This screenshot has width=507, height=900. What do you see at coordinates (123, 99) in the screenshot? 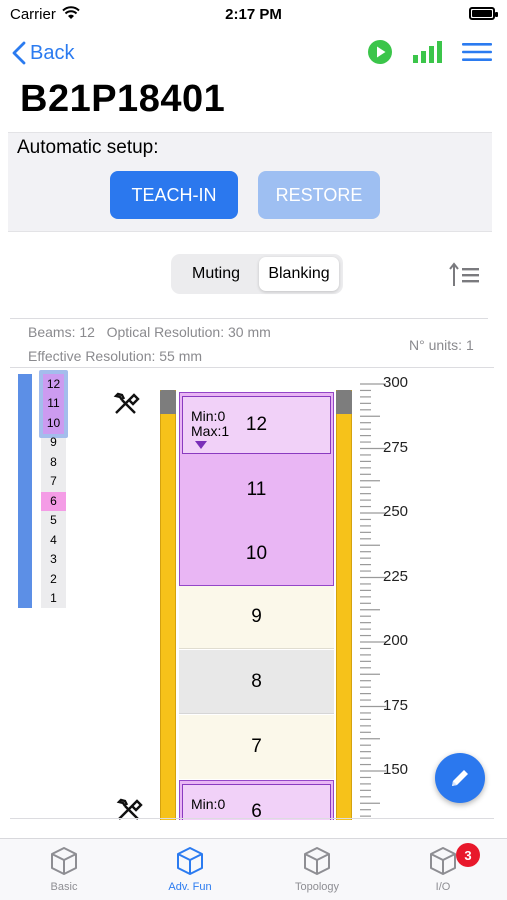
I see `page-title: B21P18401` at bounding box center [123, 99].